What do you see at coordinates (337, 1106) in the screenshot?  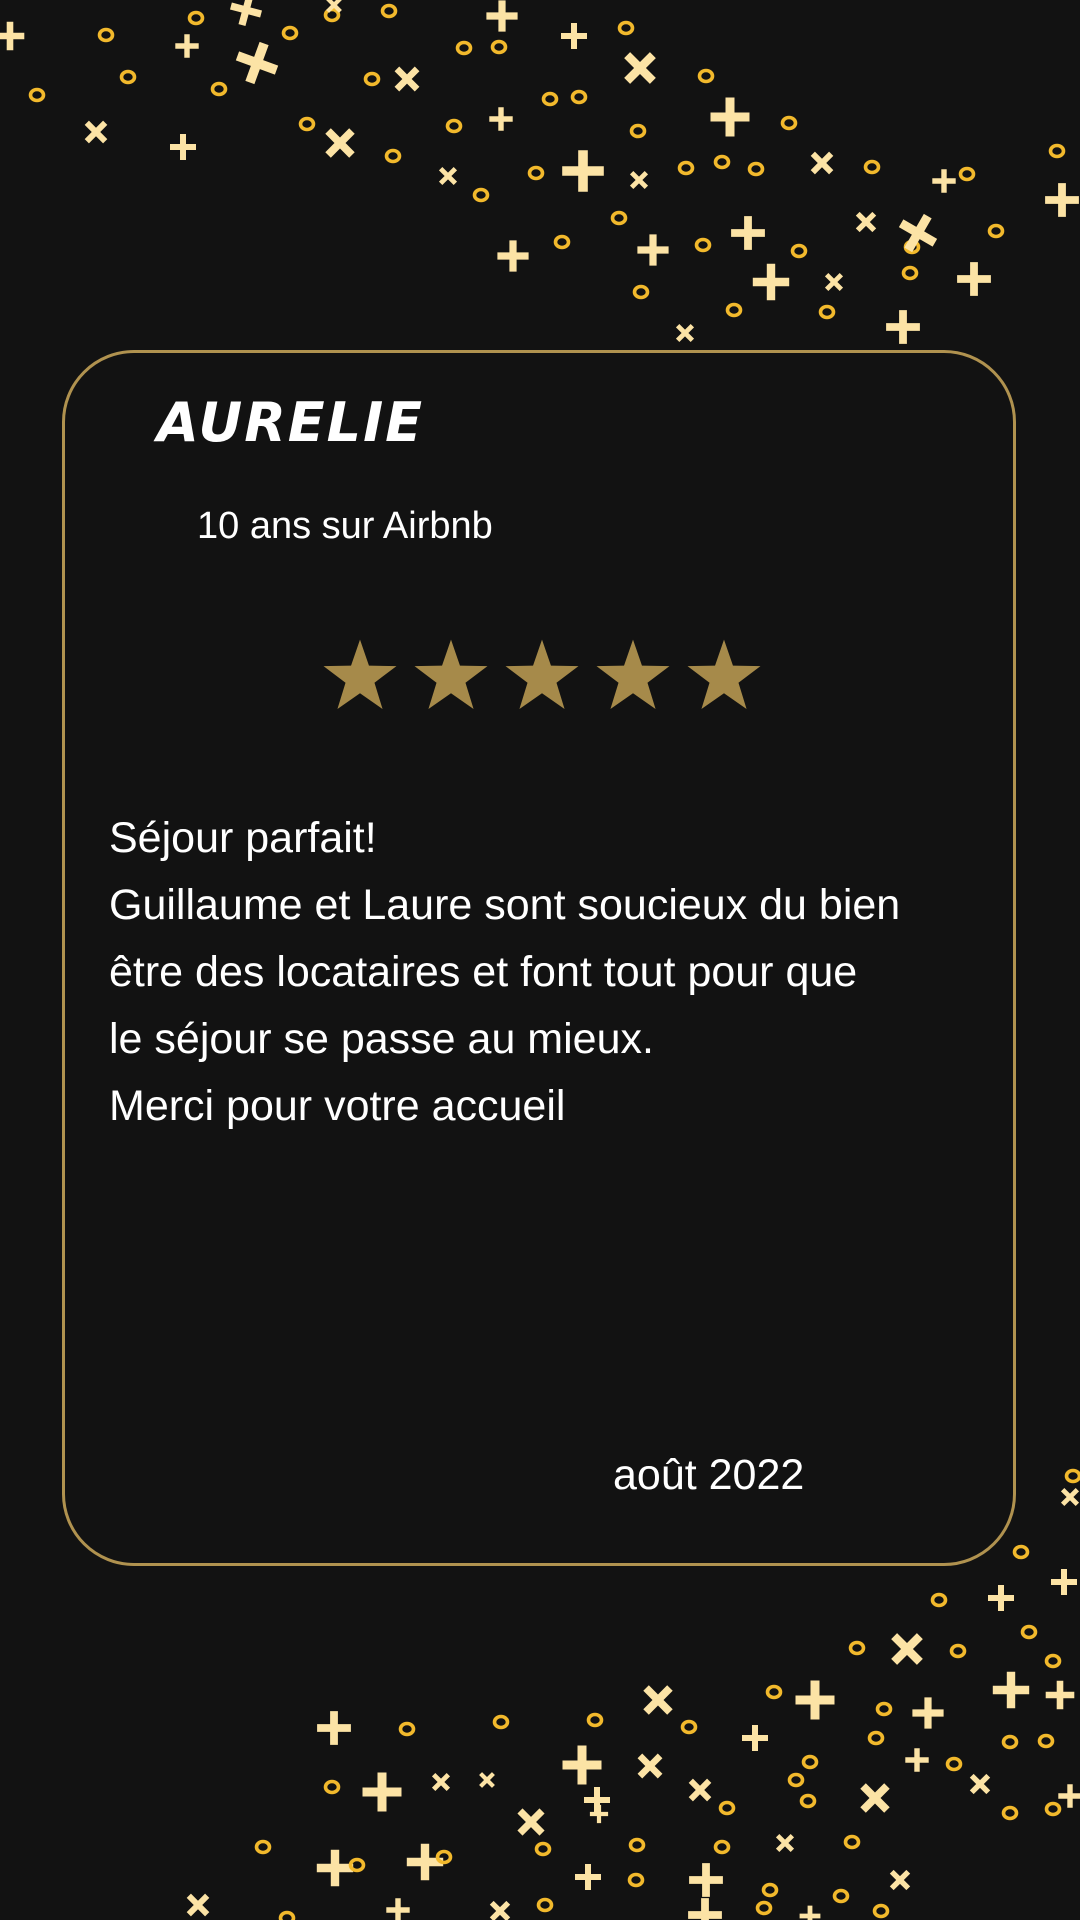 I see `review-line: Merci pour votre accueil` at bounding box center [337, 1106].